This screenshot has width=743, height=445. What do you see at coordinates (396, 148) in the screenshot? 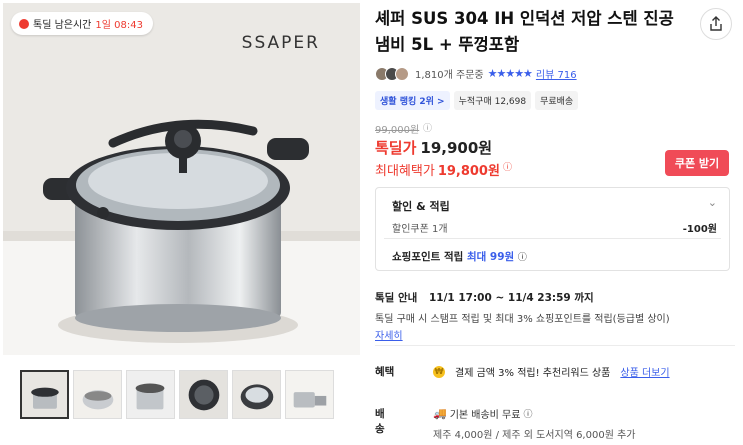
I see `sale-price-label: 톡딜가` at bounding box center [396, 148].